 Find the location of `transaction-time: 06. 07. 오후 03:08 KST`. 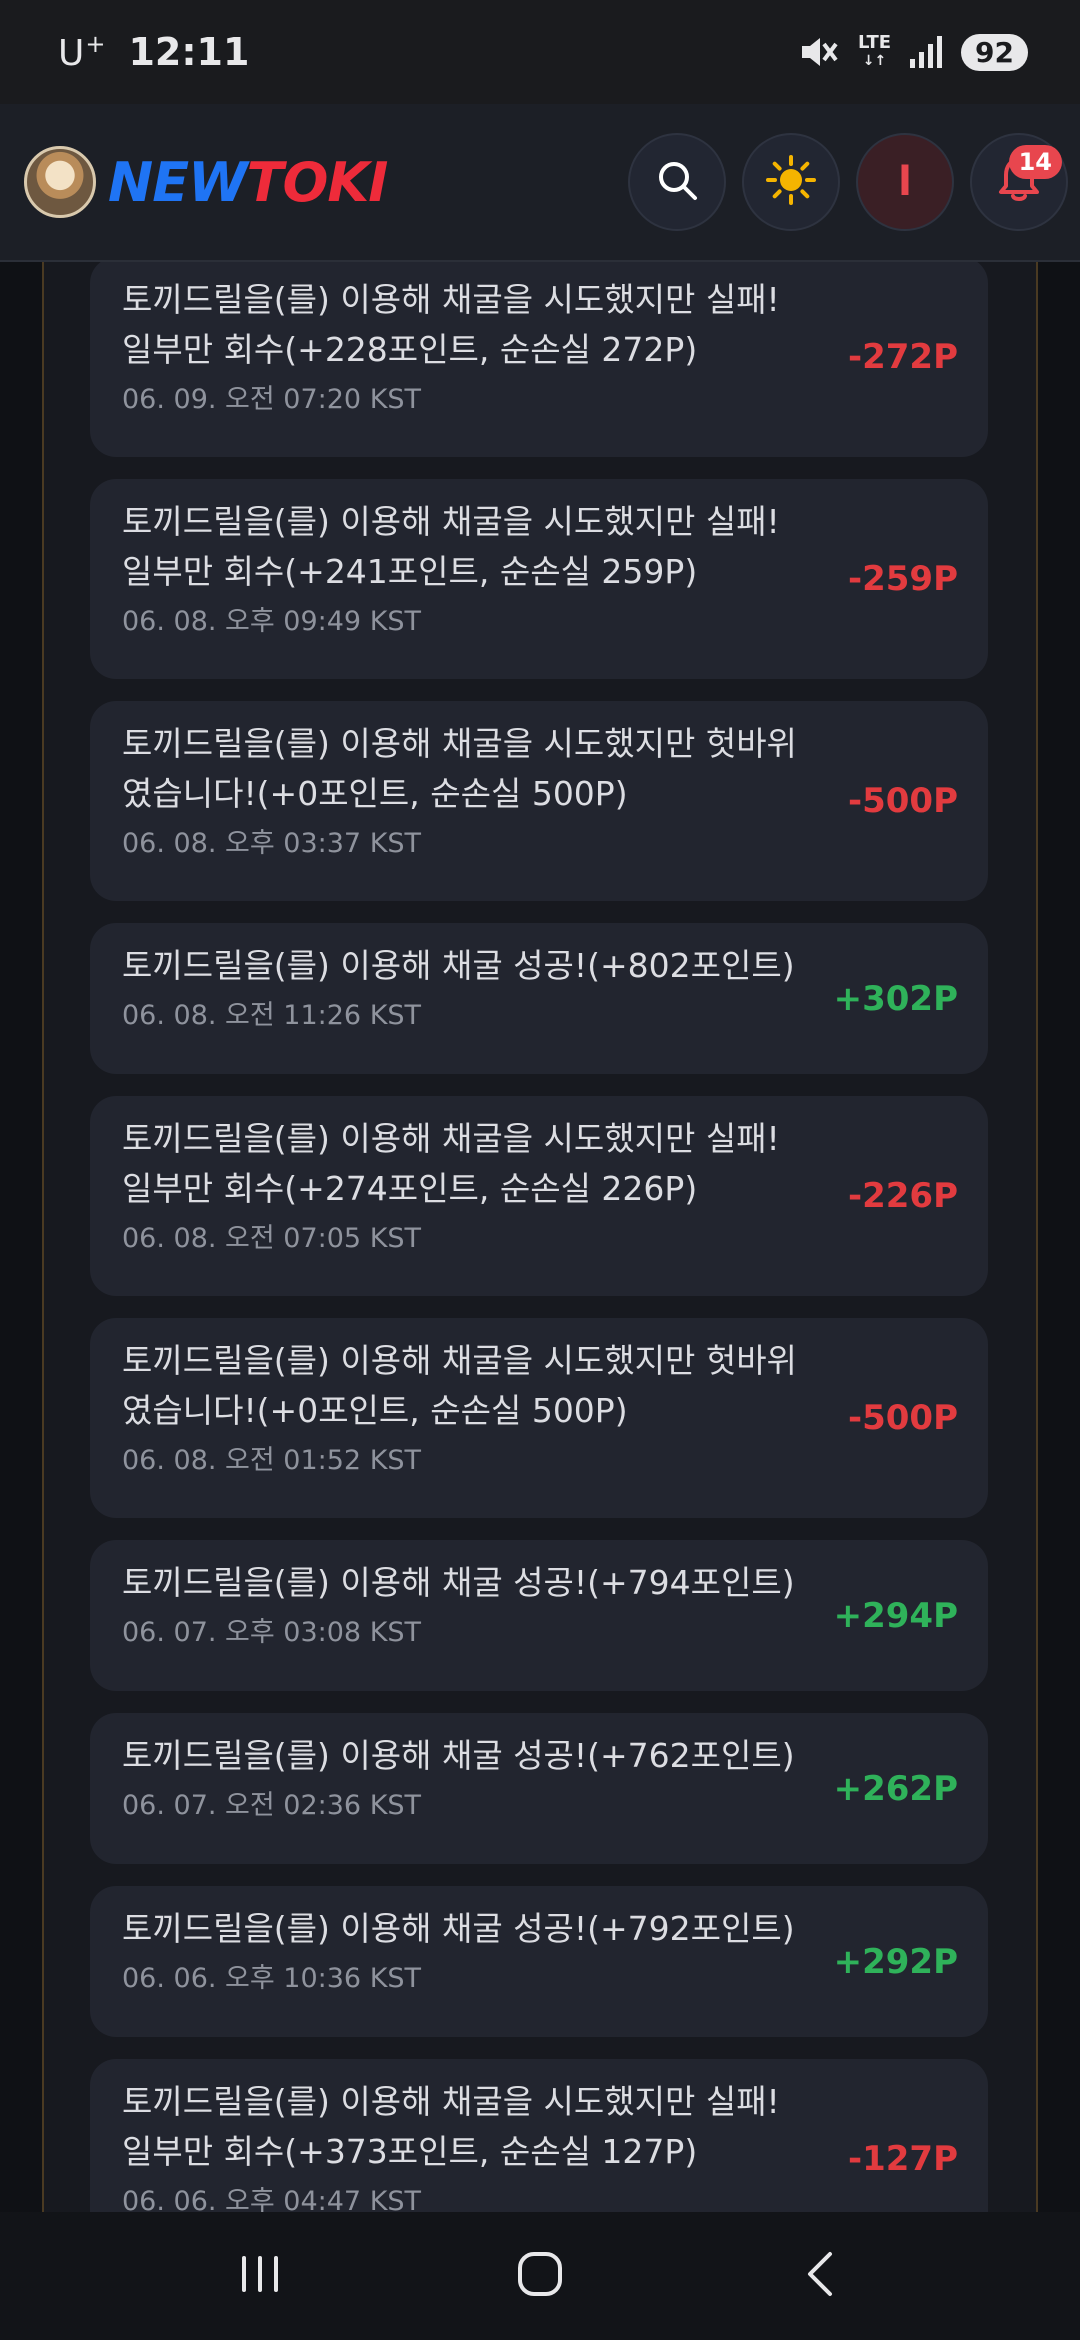

transaction-time: 06. 07. 오후 03:08 KST is located at coordinates (272, 1632).